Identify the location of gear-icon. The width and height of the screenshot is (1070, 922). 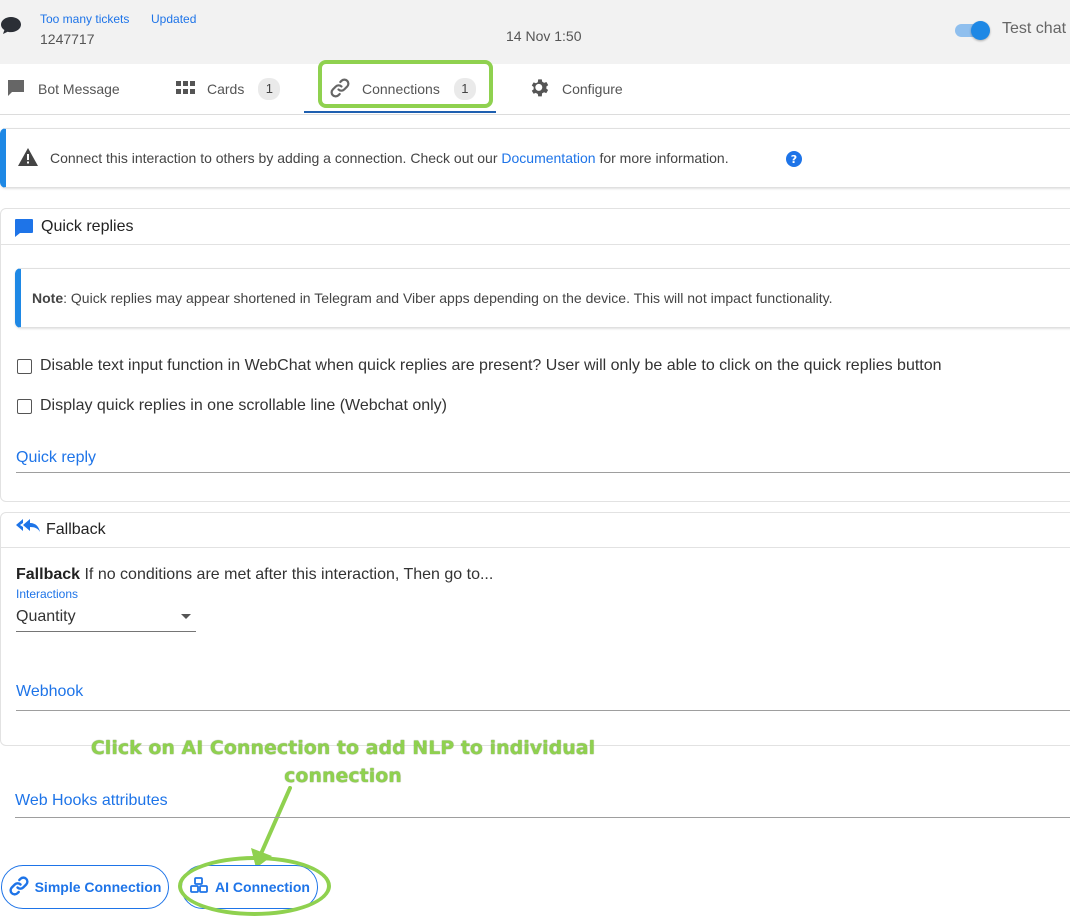
(540, 89).